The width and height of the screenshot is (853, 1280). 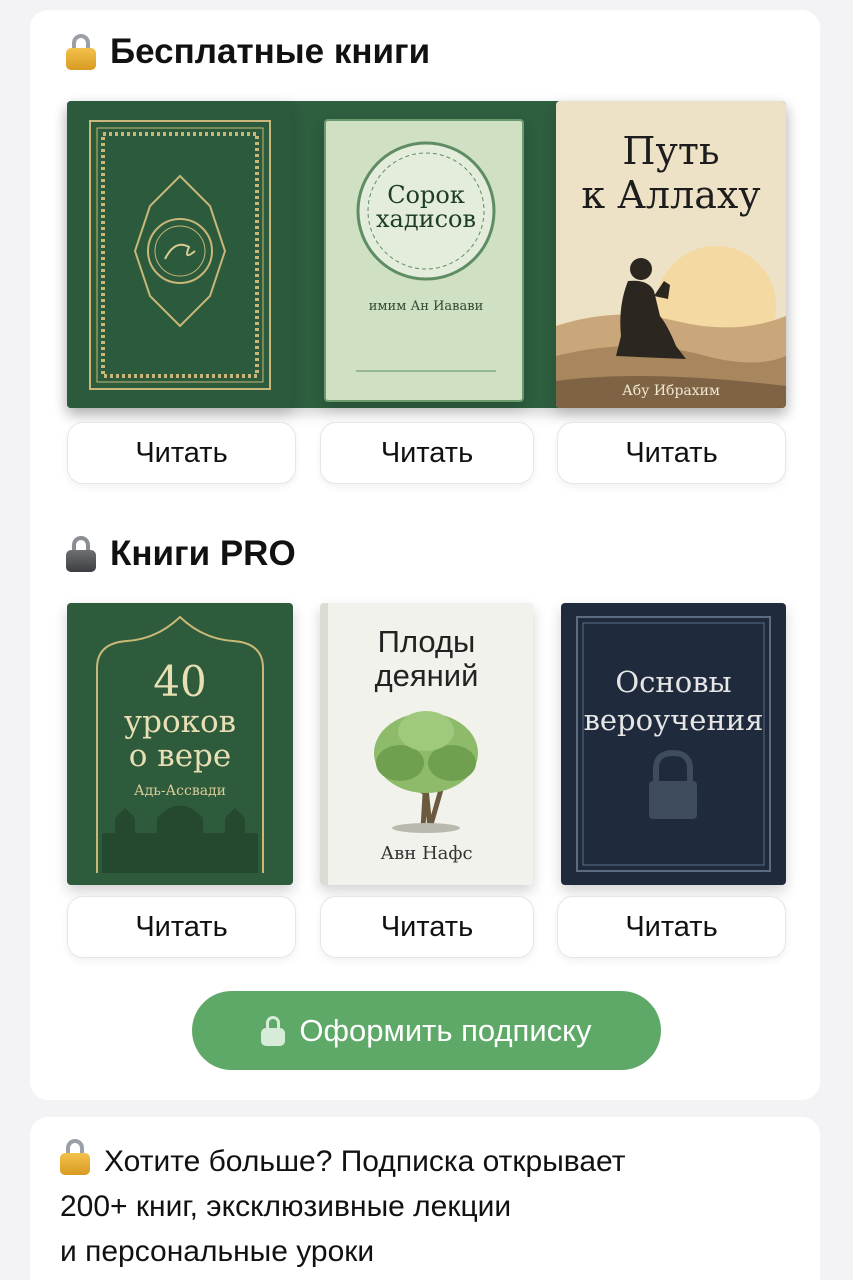 I want to click on cover-title-line2: деяний, so click(x=426, y=675).